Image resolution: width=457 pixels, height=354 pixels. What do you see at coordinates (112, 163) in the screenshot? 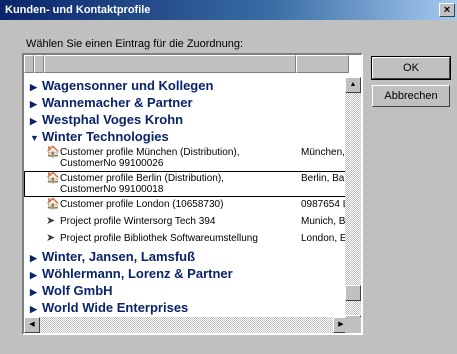
I see `item-subtitle: CustomerNo 99100026` at bounding box center [112, 163].